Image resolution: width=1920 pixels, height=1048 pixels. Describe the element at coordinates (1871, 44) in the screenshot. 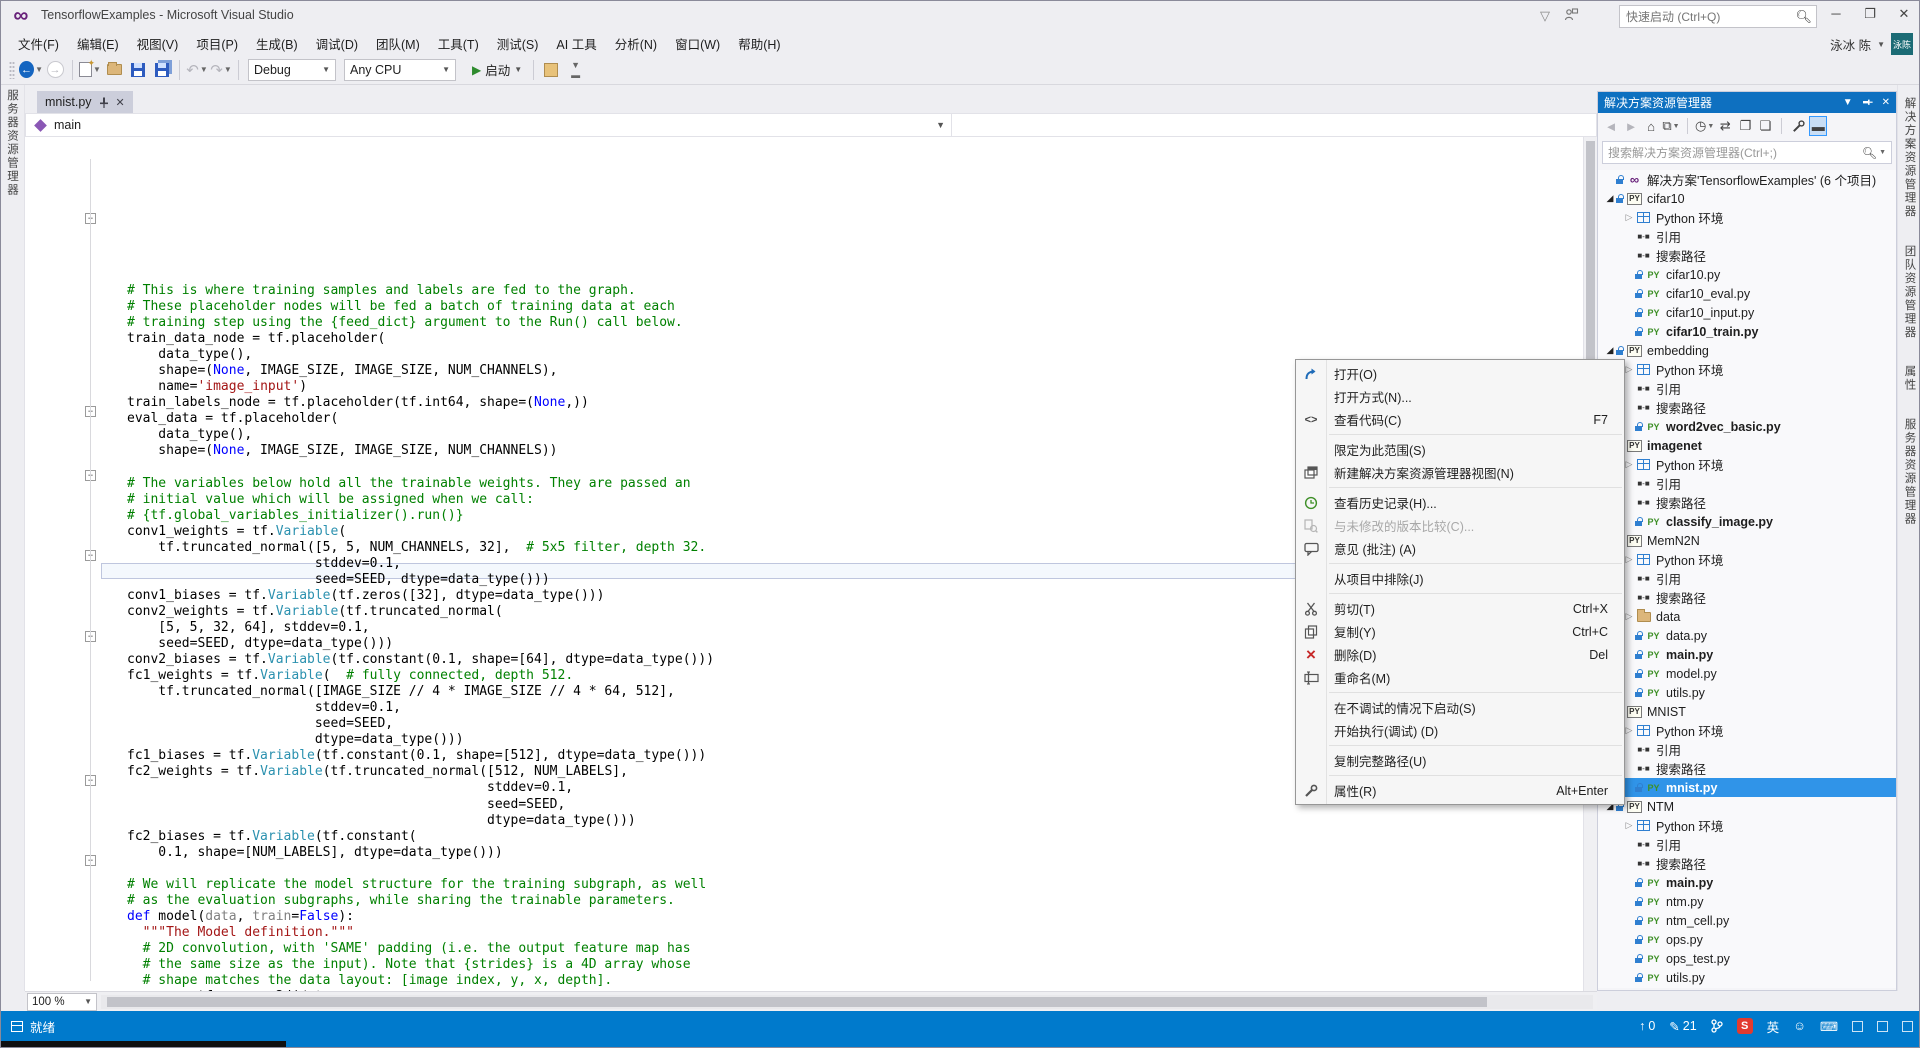

I see `user-account-area: 泳冰 陈 ▼ 泳陈` at that location.